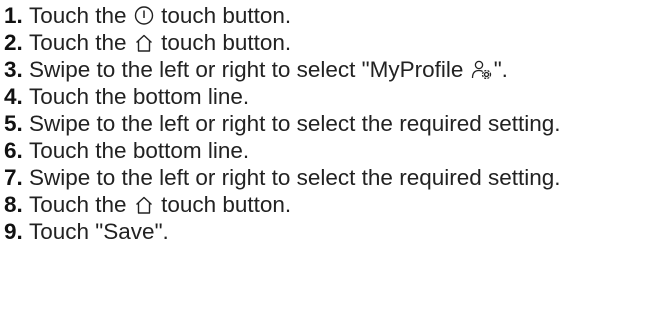 The image size is (645, 327). I want to click on step-number: 3., so click(13, 69).